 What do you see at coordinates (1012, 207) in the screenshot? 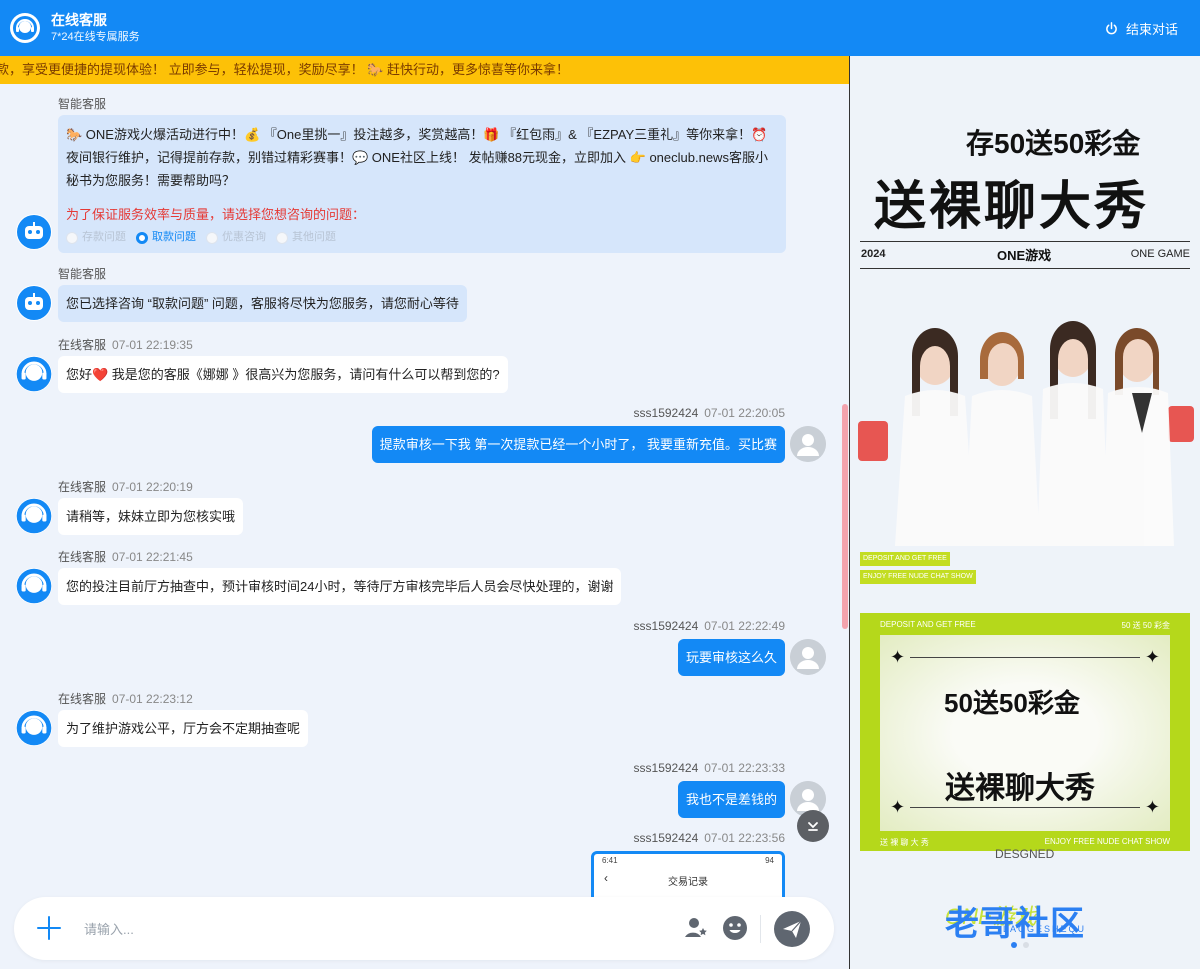
I see `promo-subheadline: 送裸聊大秀` at bounding box center [1012, 207].